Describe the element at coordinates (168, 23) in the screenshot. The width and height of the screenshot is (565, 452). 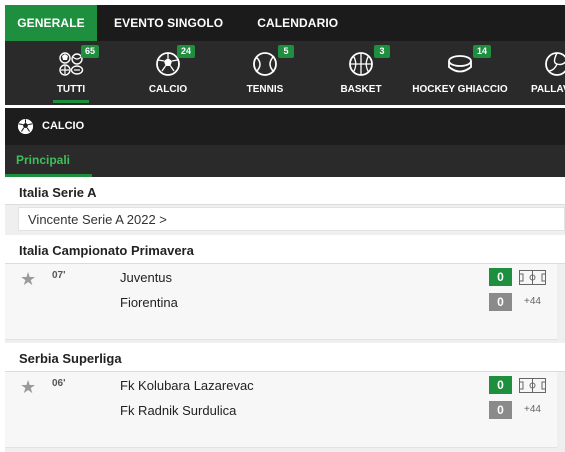
I see `tab-evento-singolo: EVENTO SINGOLO` at that location.